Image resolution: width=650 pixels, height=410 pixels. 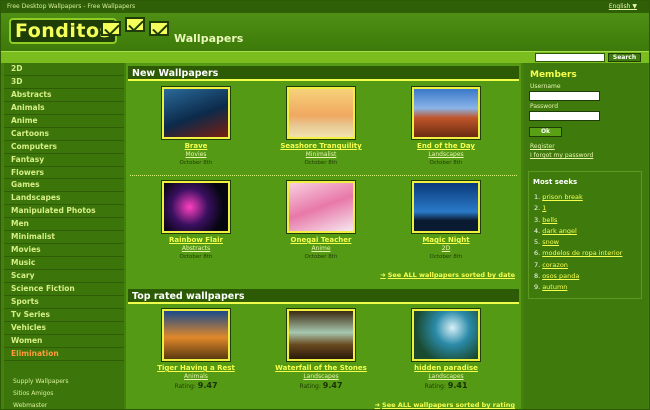 What do you see at coordinates (64, 134) in the screenshot?
I see `sidebar-item-cartoons: Cartoons` at bounding box center [64, 134].